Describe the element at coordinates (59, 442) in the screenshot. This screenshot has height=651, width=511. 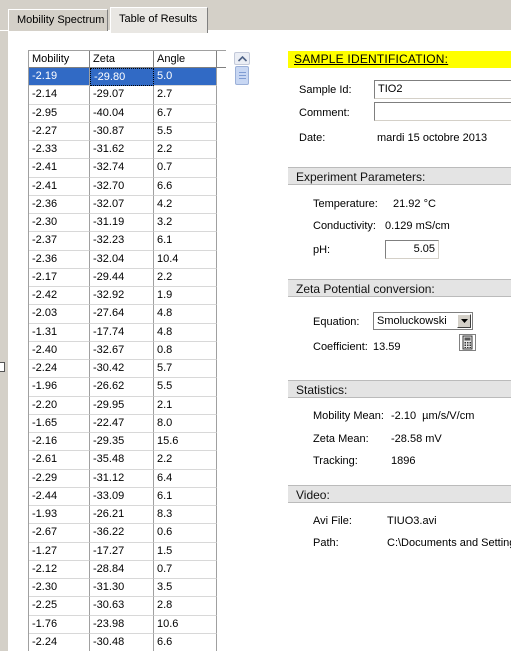
I see `mobility-cell: -2.16` at that location.